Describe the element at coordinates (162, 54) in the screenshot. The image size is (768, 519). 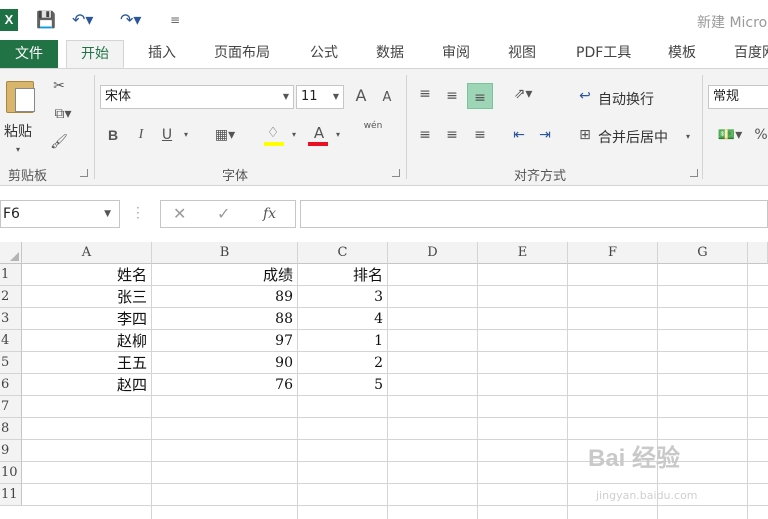
I see `tab-insert: 插入` at that location.